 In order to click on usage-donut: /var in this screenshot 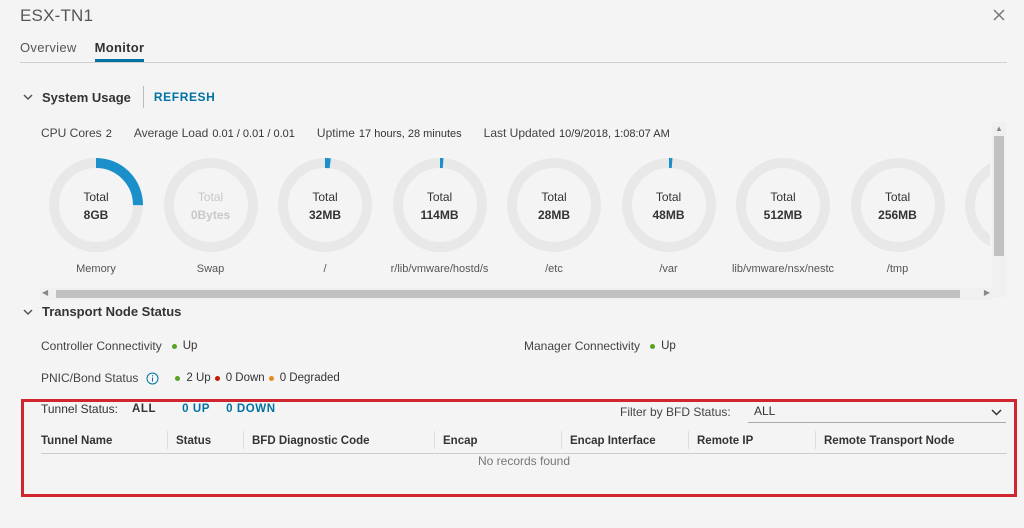, I will do `click(972, 215)`.